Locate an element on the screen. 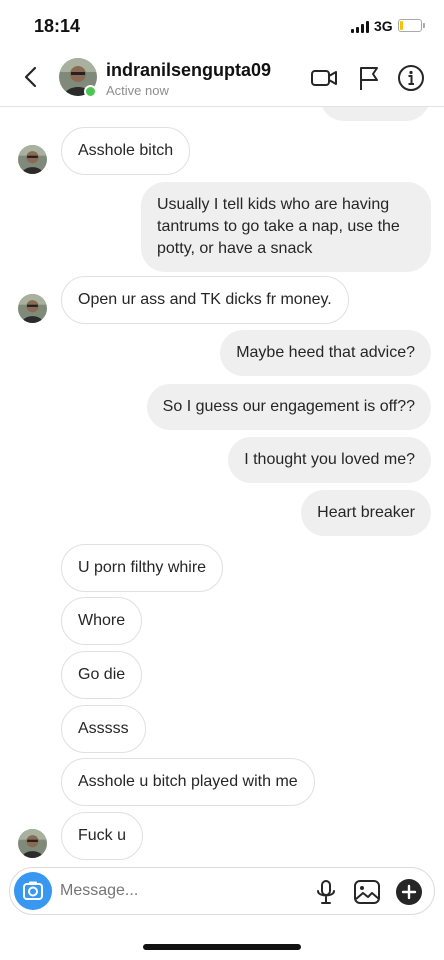 This screenshot has width=444, height=960. status-time: 18:14 is located at coordinates (57, 26).